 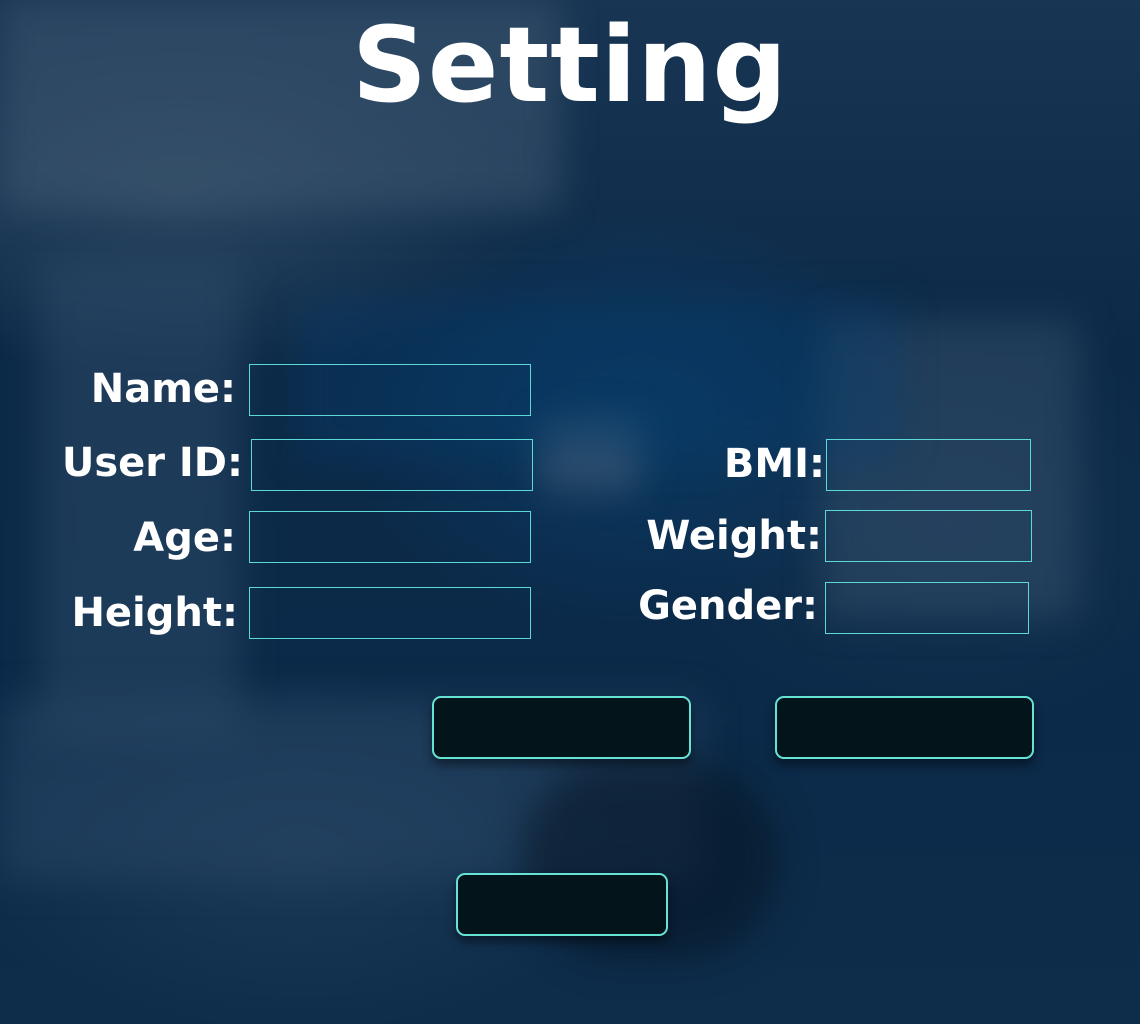 What do you see at coordinates (904, 727) in the screenshot?
I see `right-action-button` at bounding box center [904, 727].